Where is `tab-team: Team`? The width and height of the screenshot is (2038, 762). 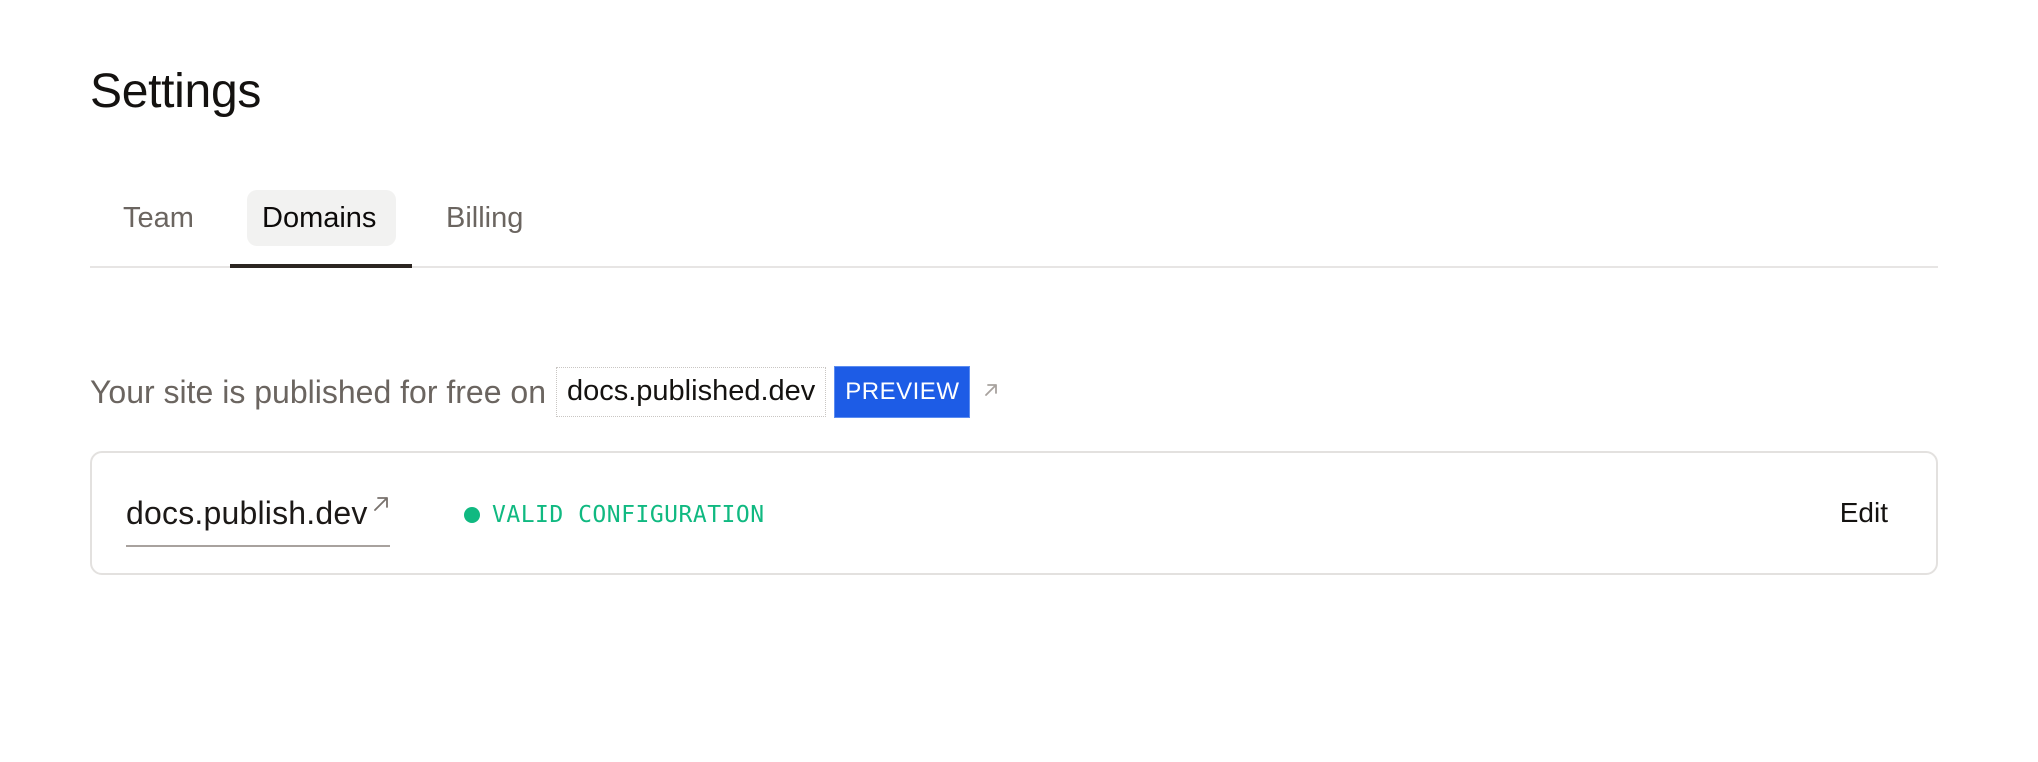 tab-team: Team is located at coordinates (155, 227).